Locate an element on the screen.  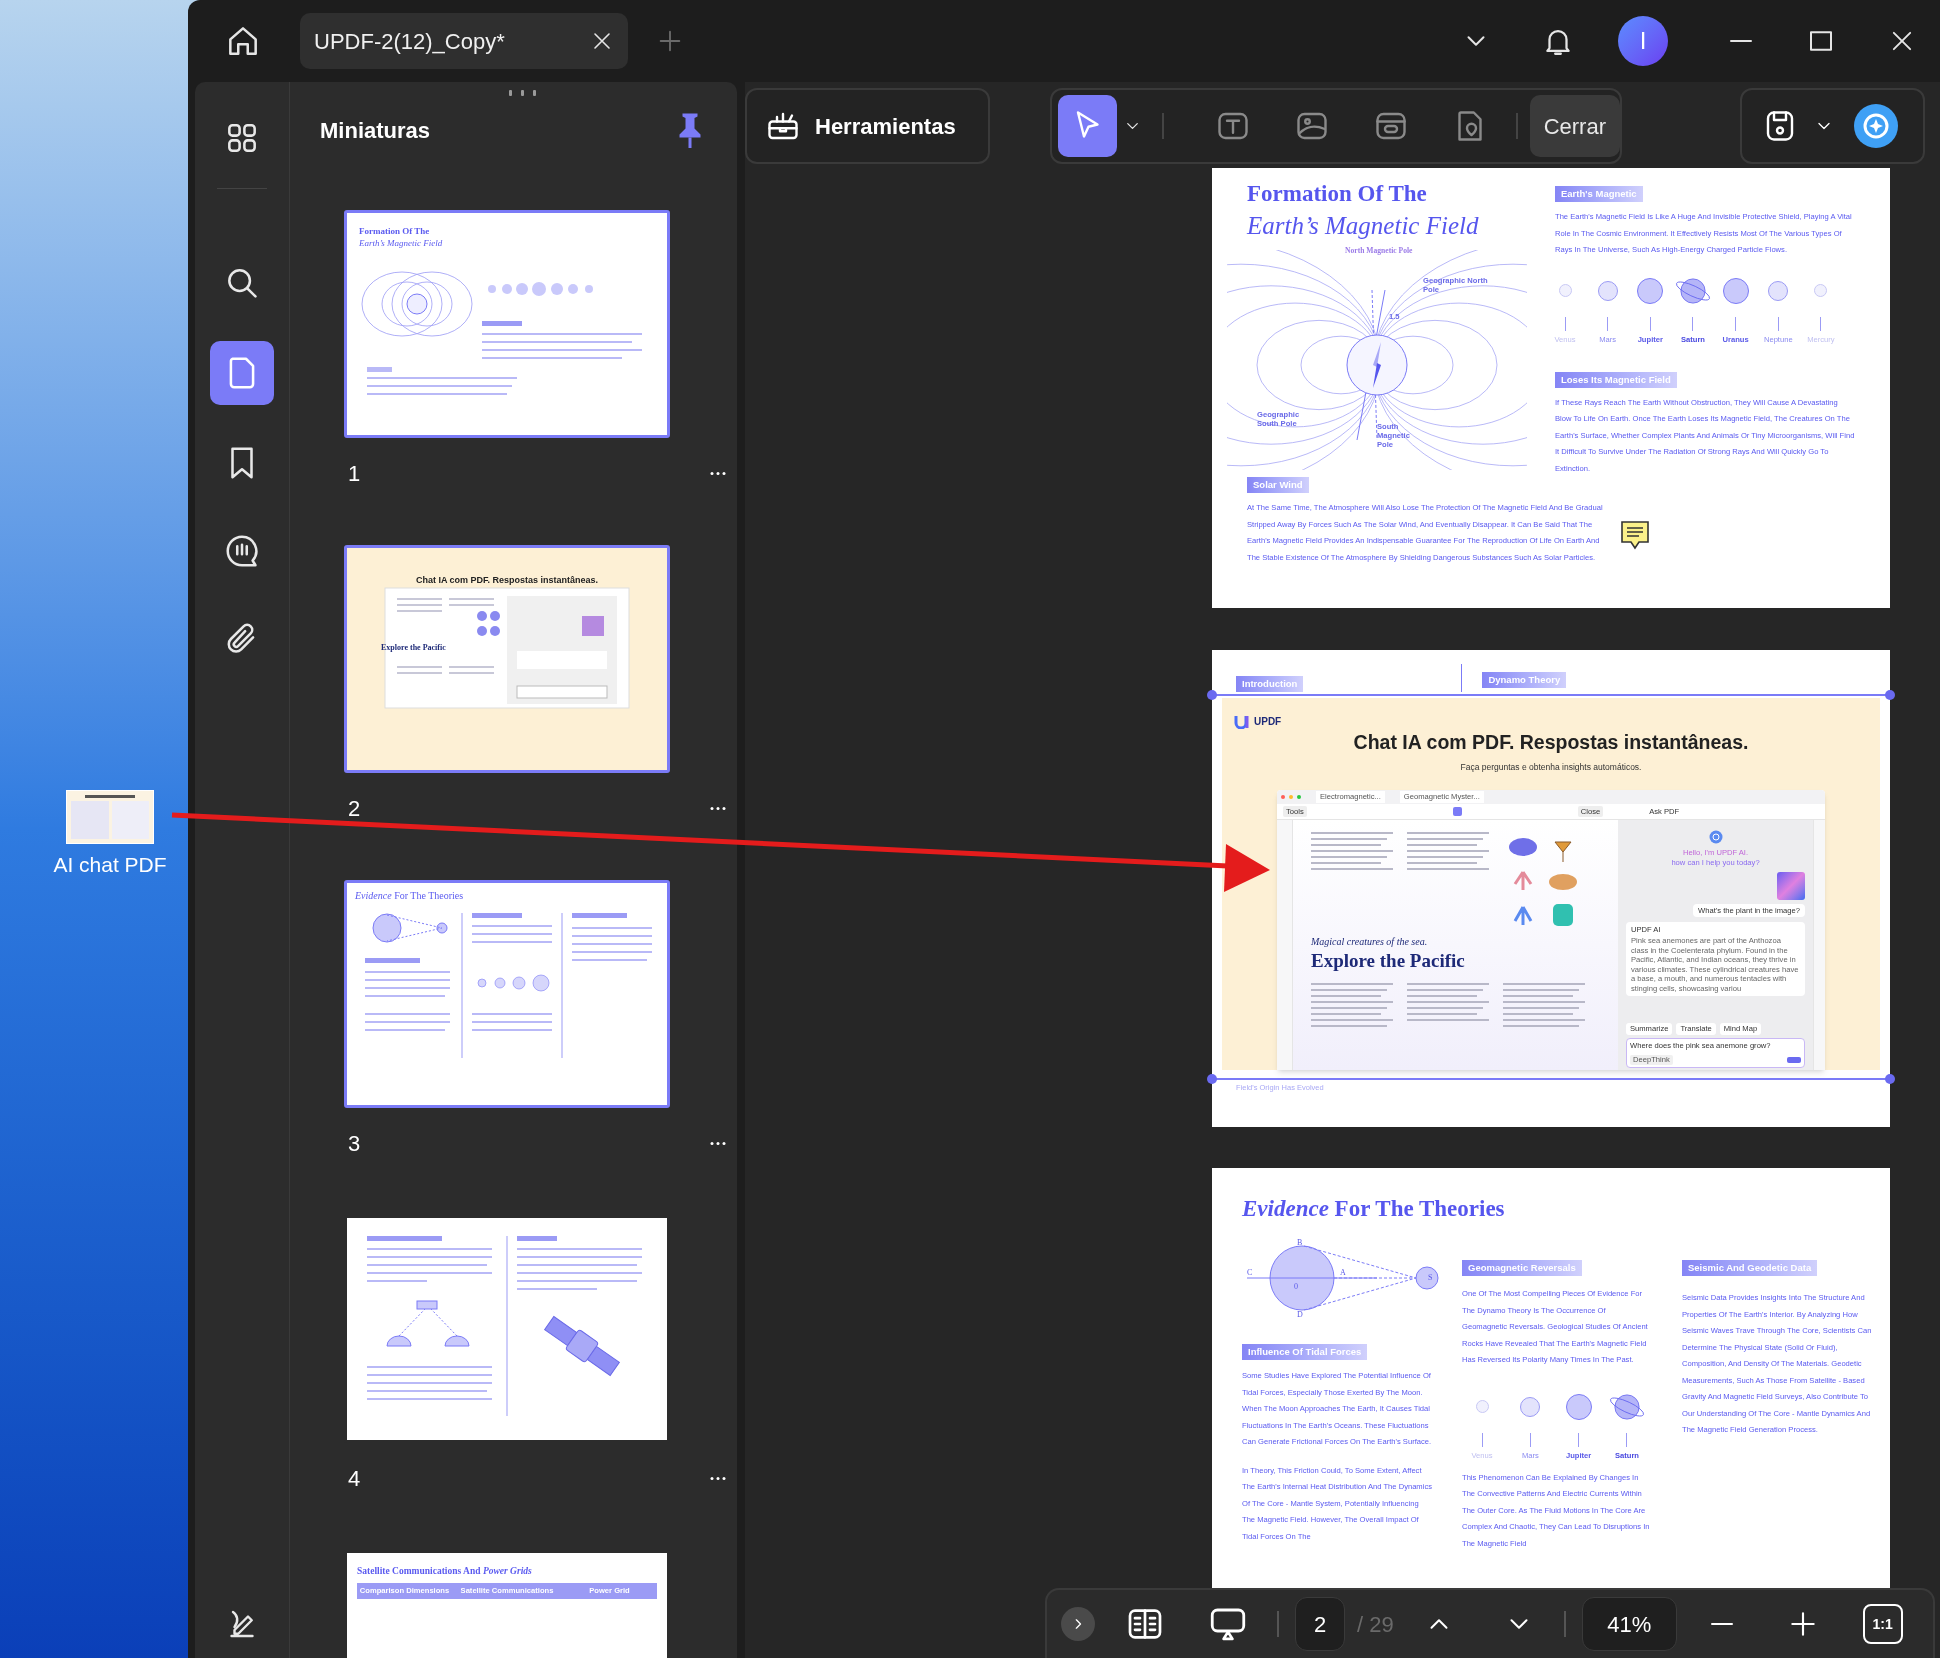
pages-tab is located at coordinates (242, 373).